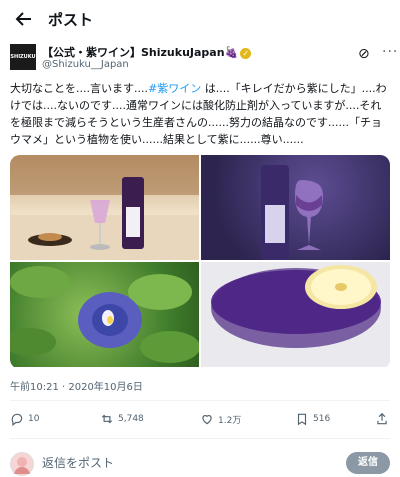  What do you see at coordinates (78, 462) in the screenshot?
I see `reply-input: 返信をポスト` at bounding box center [78, 462].